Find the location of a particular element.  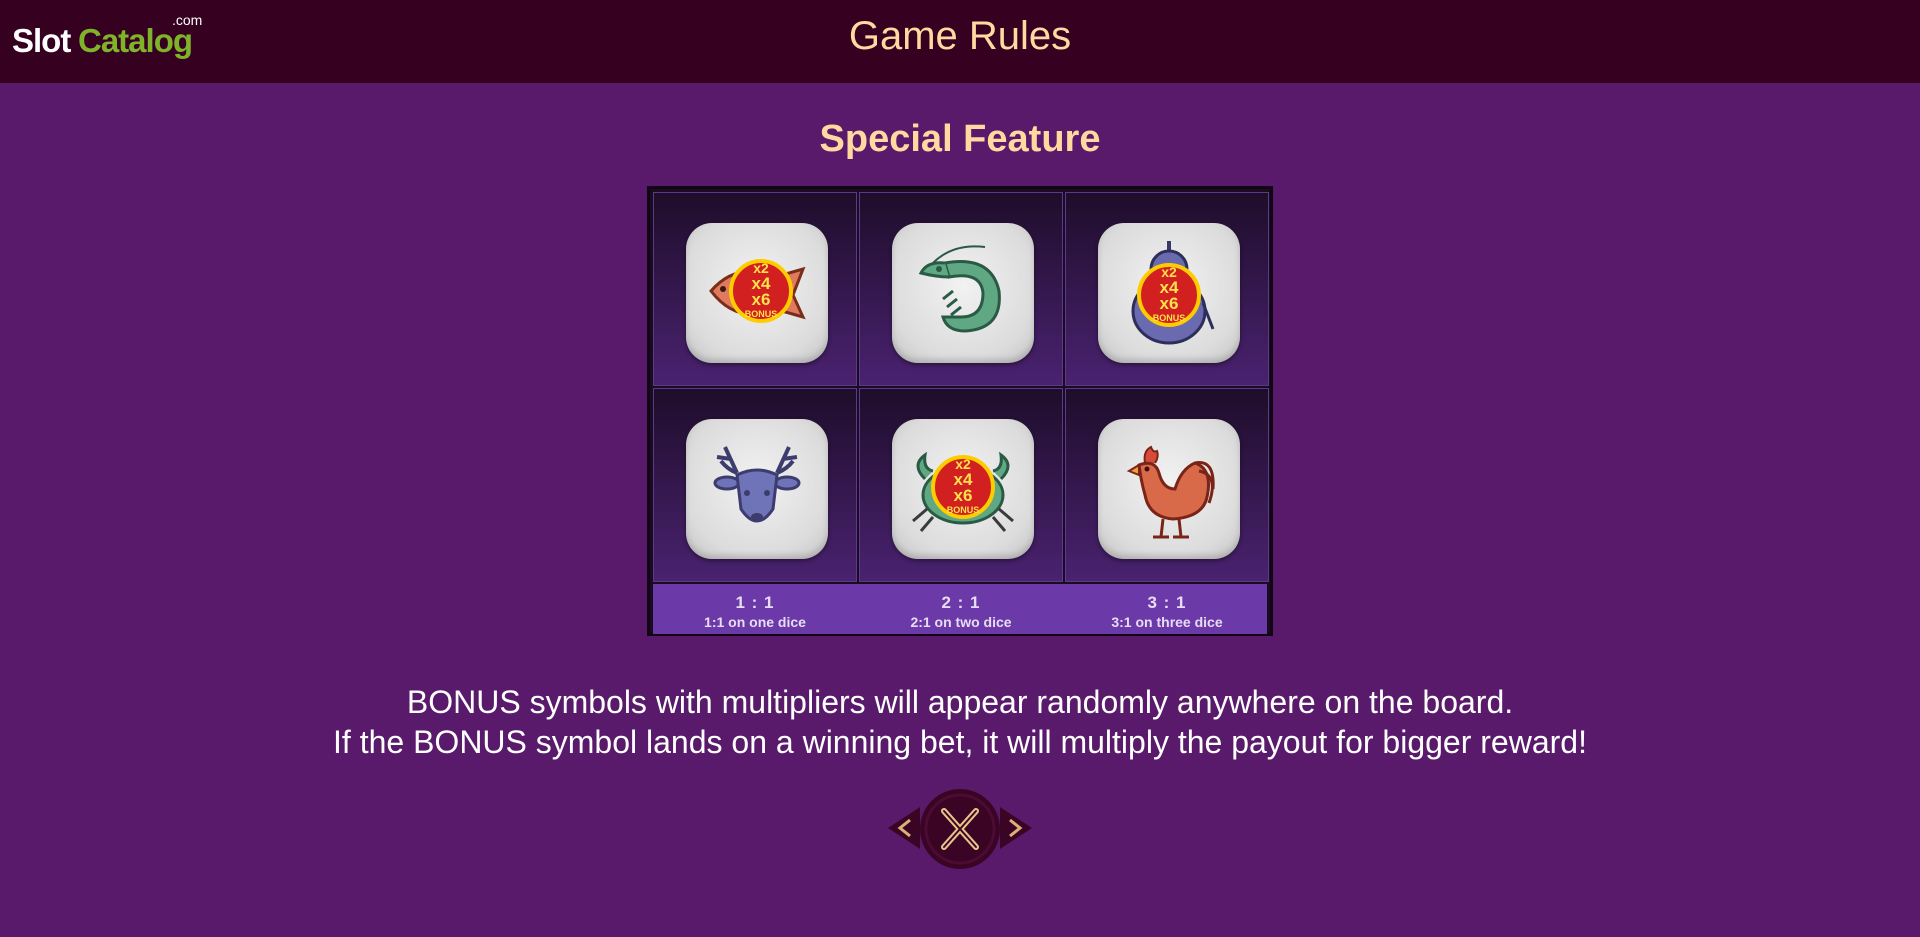

payout-desc: 1:1 on one dice is located at coordinates (755, 622).